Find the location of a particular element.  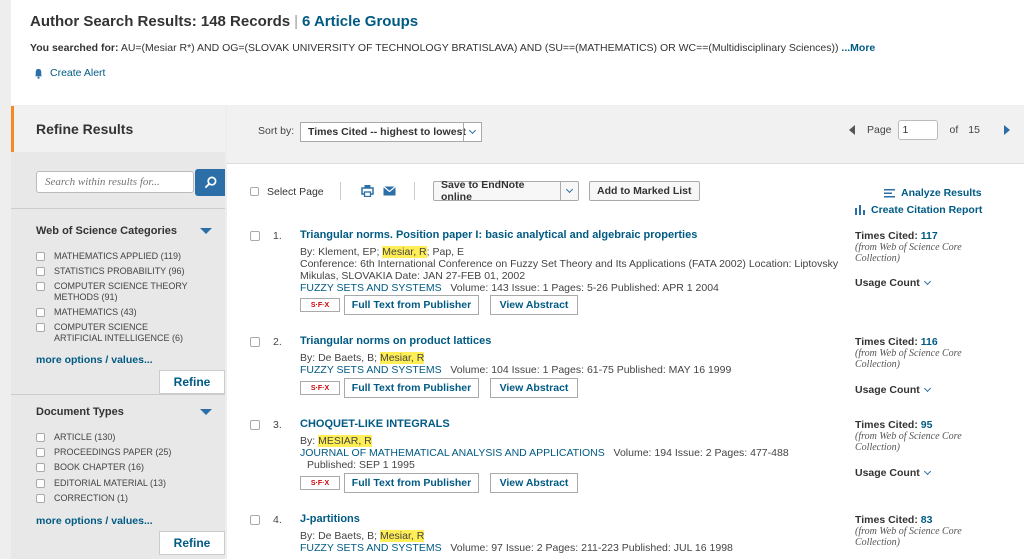

query-more-link: ...More is located at coordinates (858, 48).